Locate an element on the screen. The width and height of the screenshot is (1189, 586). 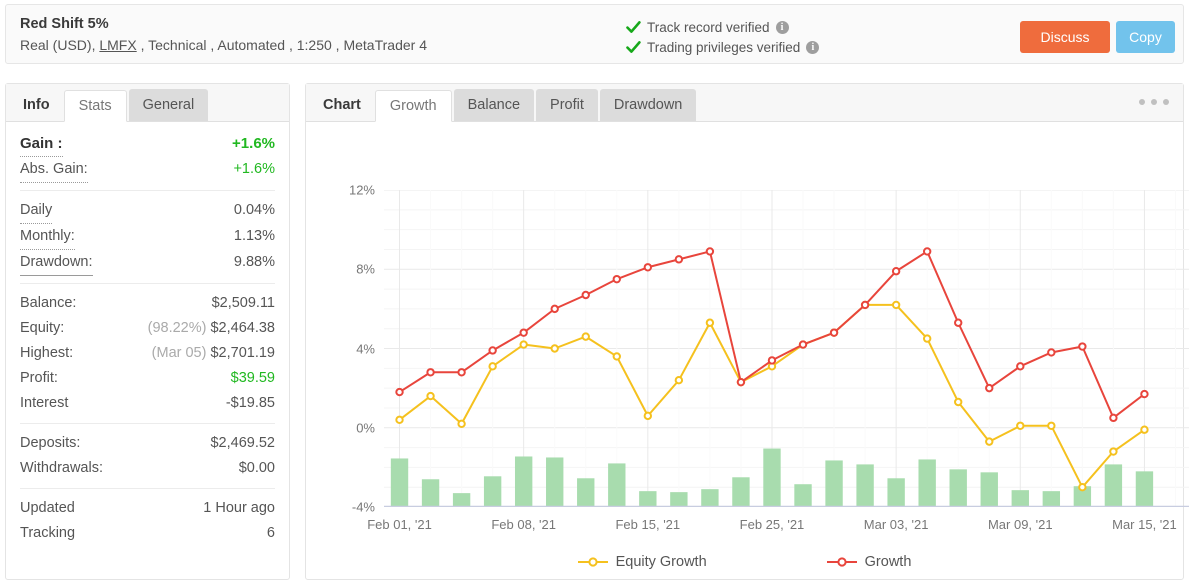
stat-label: Highest: is located at coordinates (47, 353).